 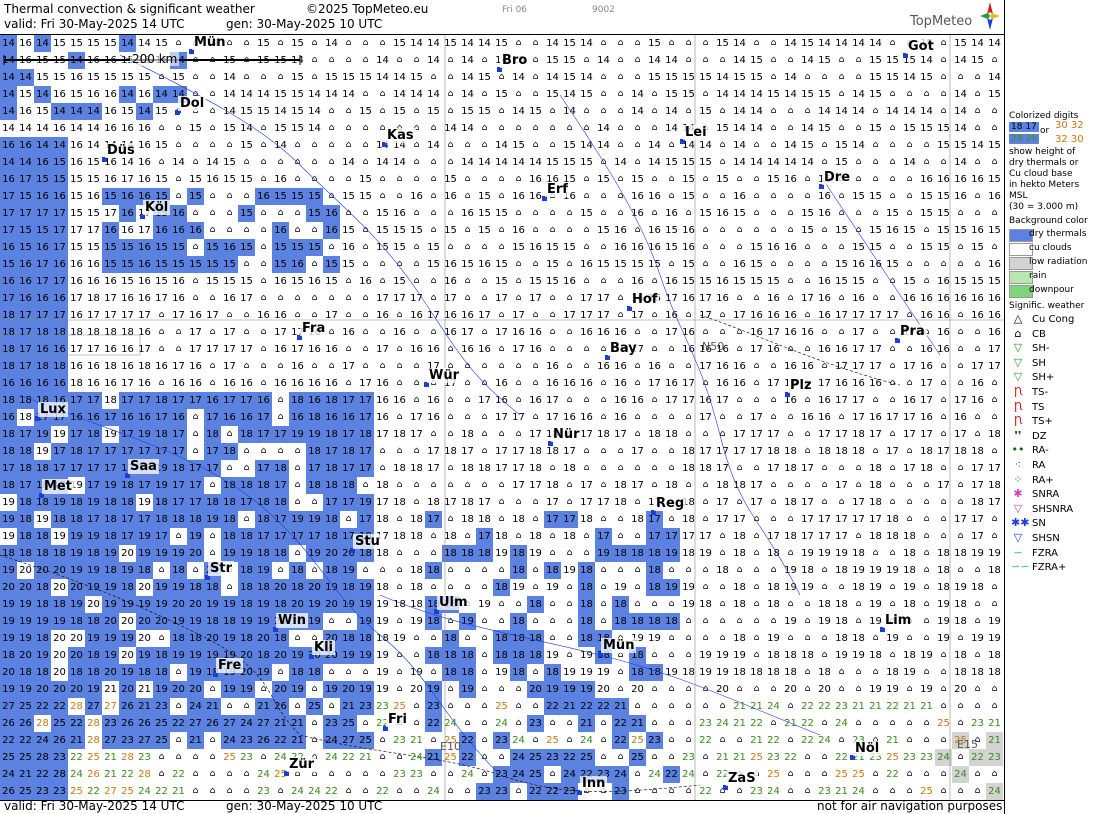 I want to click on city-label: Bro, so click(x=515, y=60).